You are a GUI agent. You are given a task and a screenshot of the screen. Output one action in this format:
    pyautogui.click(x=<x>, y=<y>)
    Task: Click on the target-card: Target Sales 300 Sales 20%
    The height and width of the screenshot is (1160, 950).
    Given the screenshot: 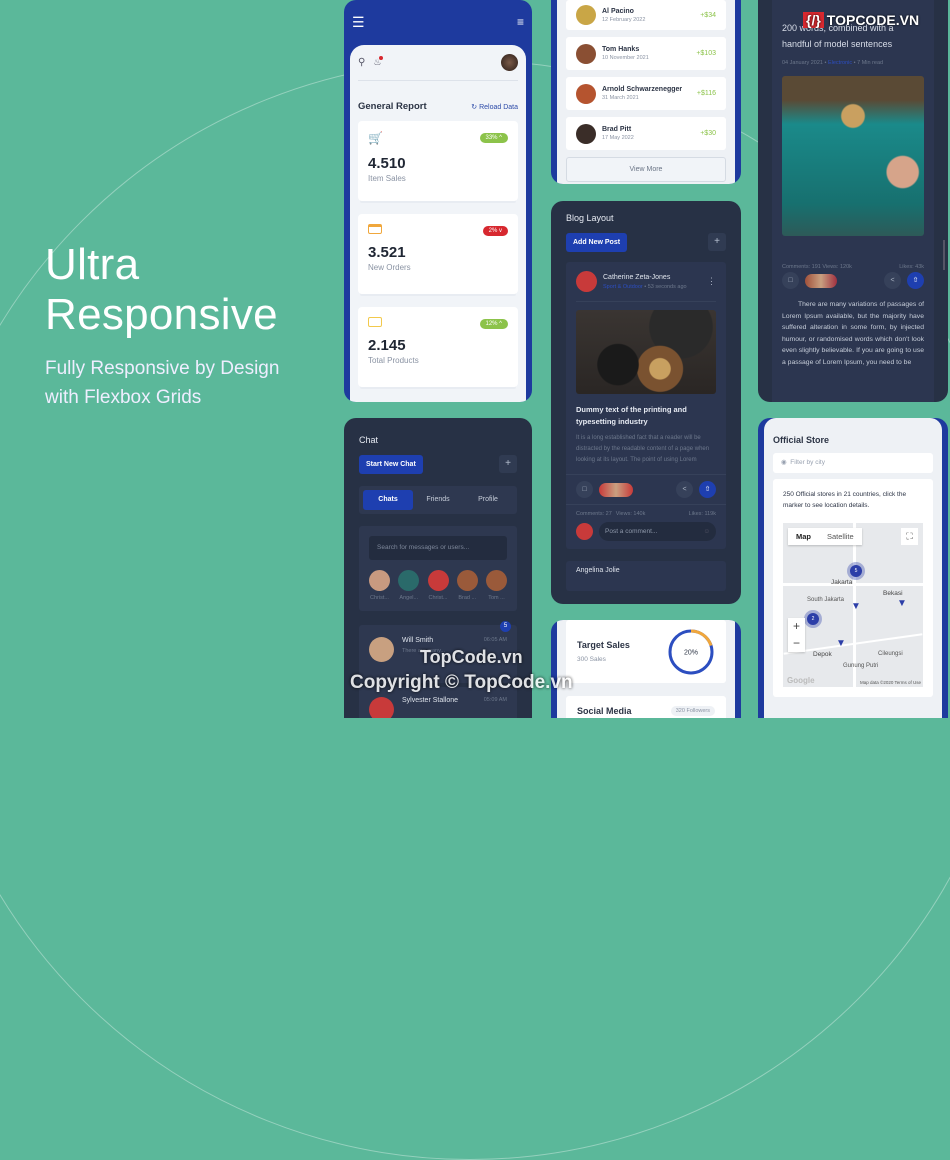 What is the action you would take?
    pyautogui.click(x=646, y=651)
    